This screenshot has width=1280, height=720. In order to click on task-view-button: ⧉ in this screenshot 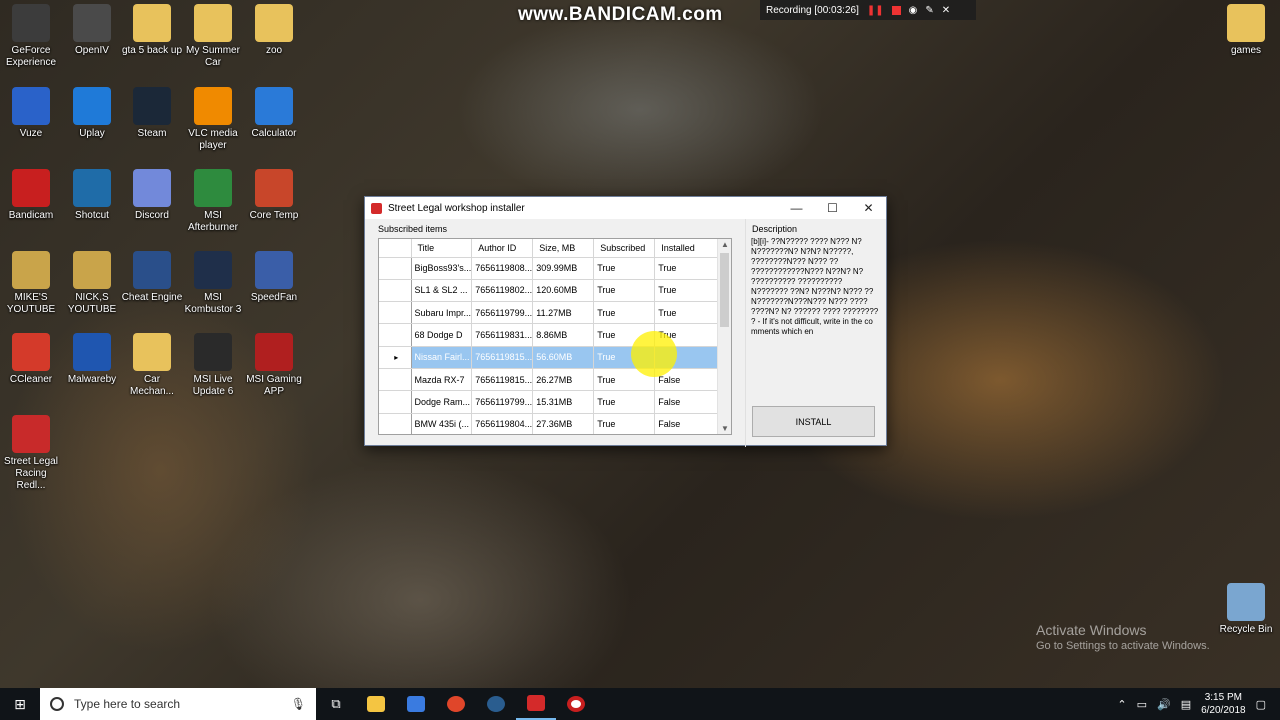, I will do `click(336, 704)`.